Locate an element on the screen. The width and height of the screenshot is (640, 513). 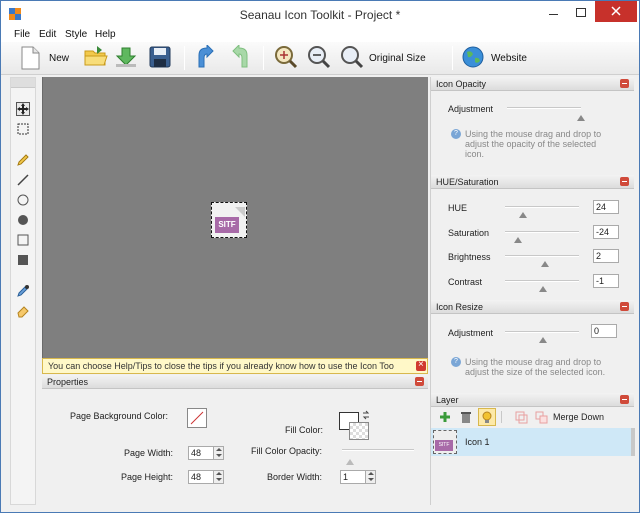
tool-strip-header is located at coordinates (23, 83).